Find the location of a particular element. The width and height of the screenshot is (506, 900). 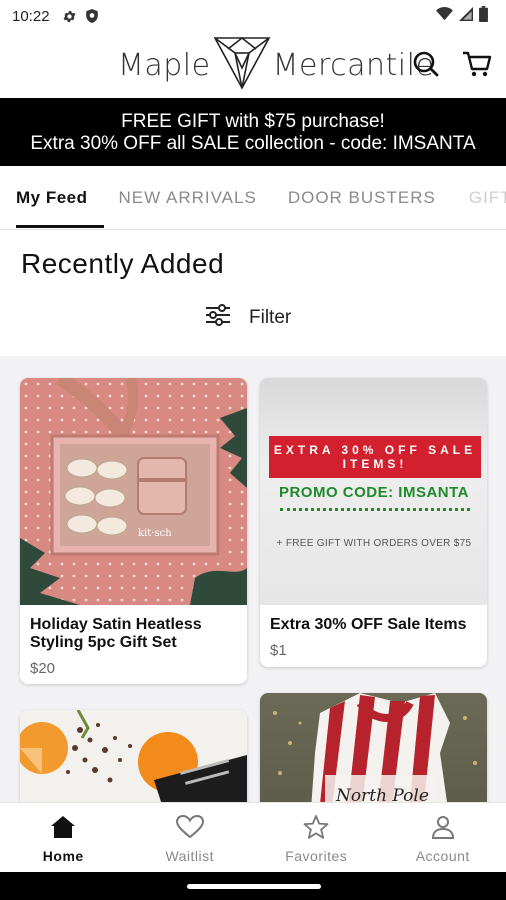

search-icon is located at coordinates (426, 66).